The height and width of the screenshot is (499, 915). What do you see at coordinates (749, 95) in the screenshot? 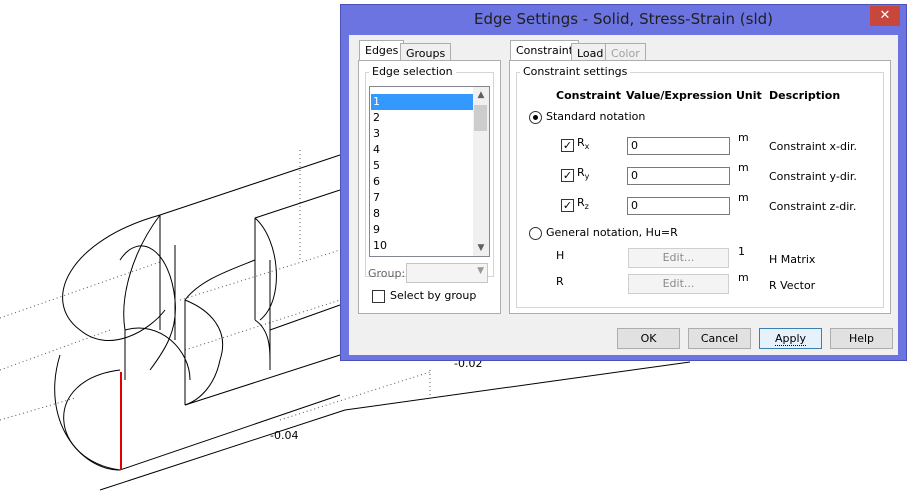
I see `header-unit: Unit` at bounding box center [749, 95].